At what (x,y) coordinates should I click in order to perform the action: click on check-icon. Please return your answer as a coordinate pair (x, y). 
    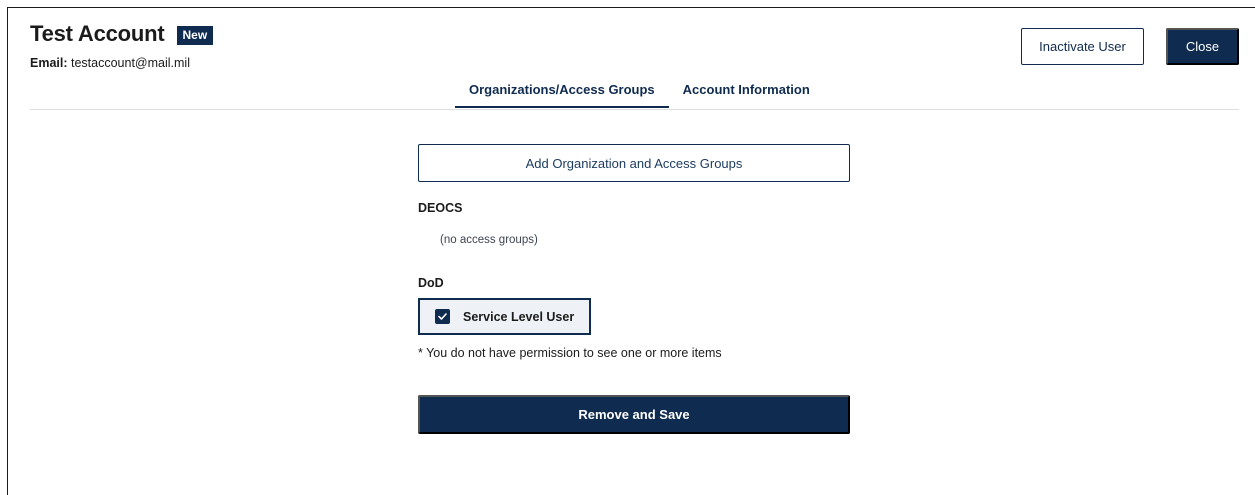
    Looking at the image, I should click on (442, 316).